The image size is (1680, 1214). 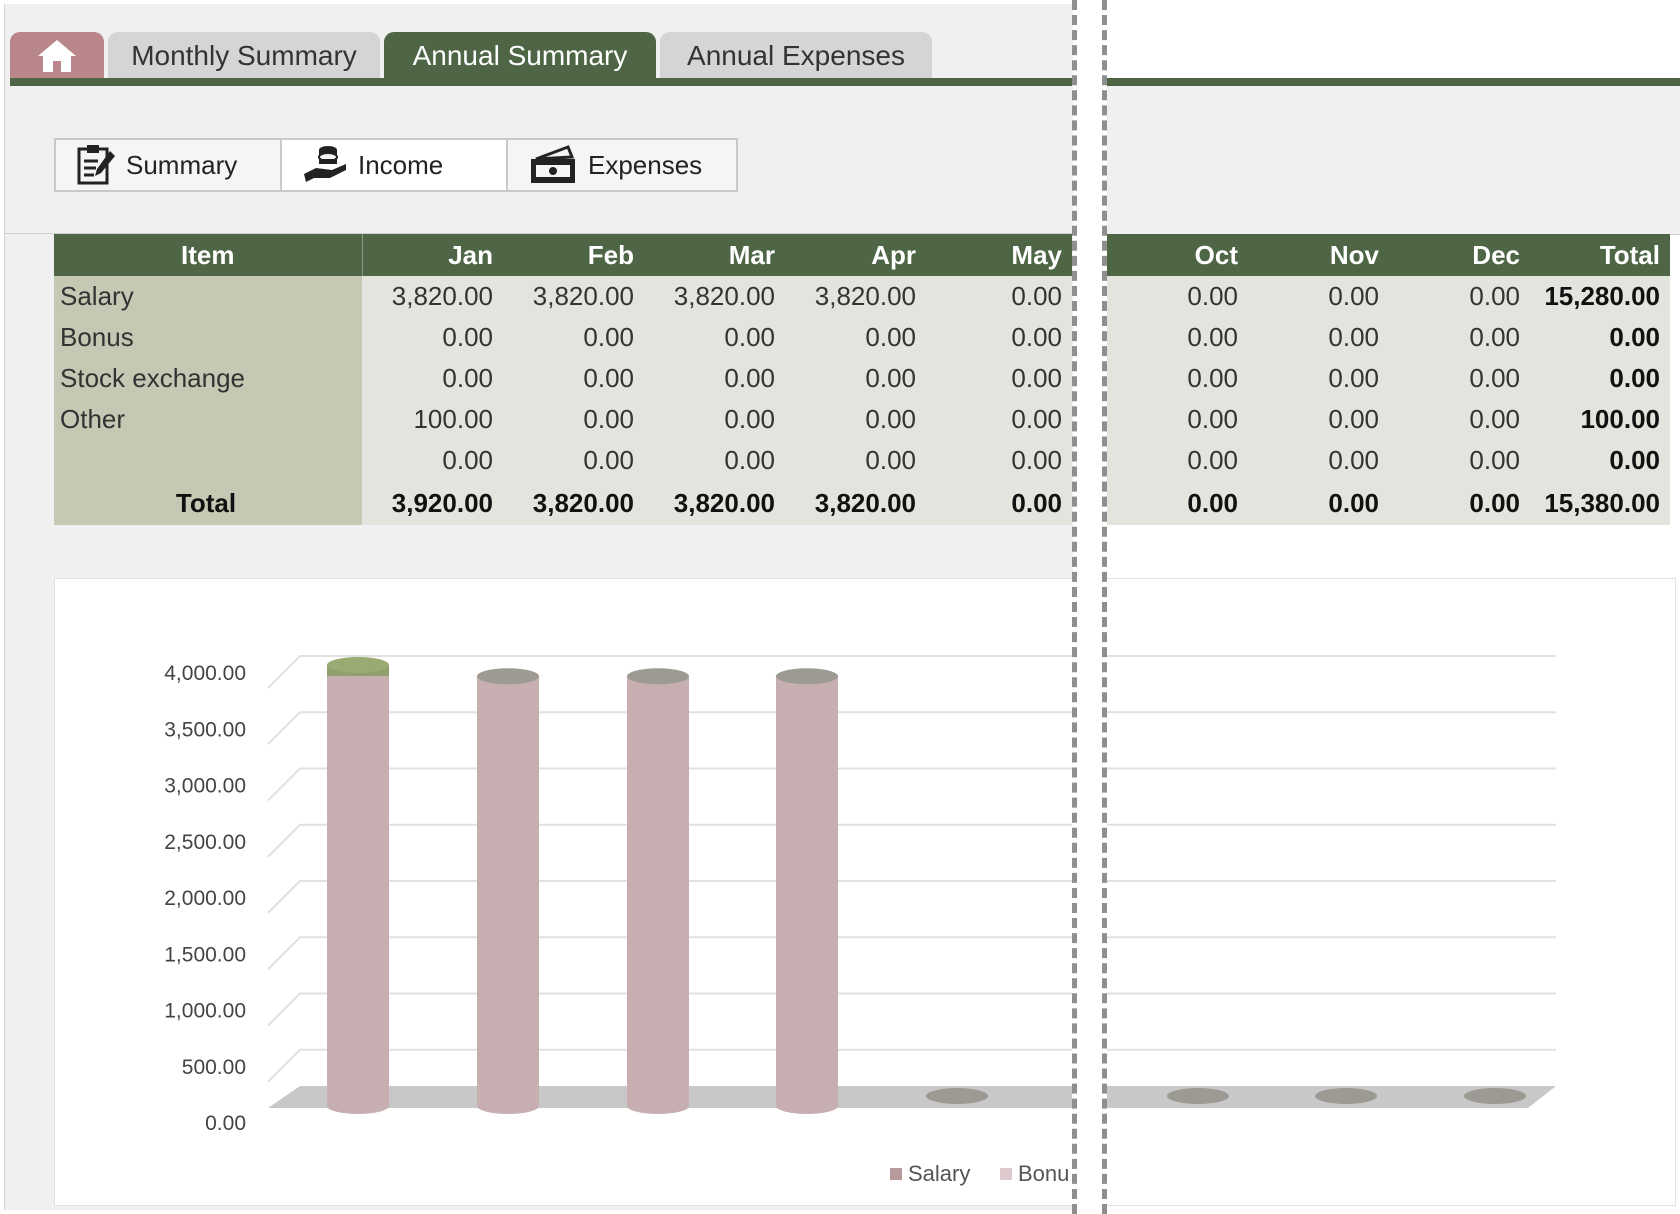 I want to click on legend-swatch-salary, so click(x=896, y=1174).